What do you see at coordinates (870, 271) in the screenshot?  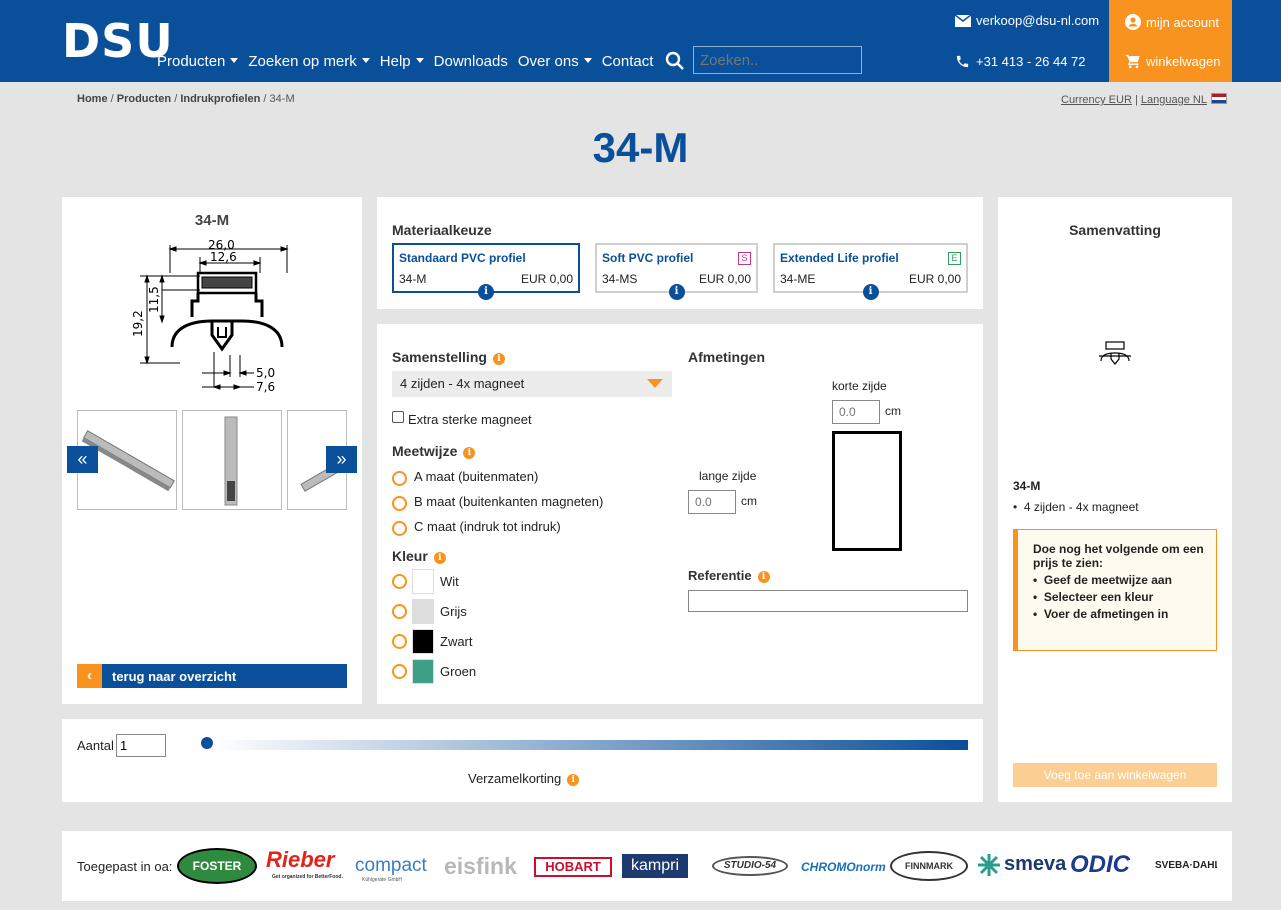 I see `profile-option-extended: Extended Life profiel E 34-ME EUR 0,00 i` at bounding box center [870, 271].